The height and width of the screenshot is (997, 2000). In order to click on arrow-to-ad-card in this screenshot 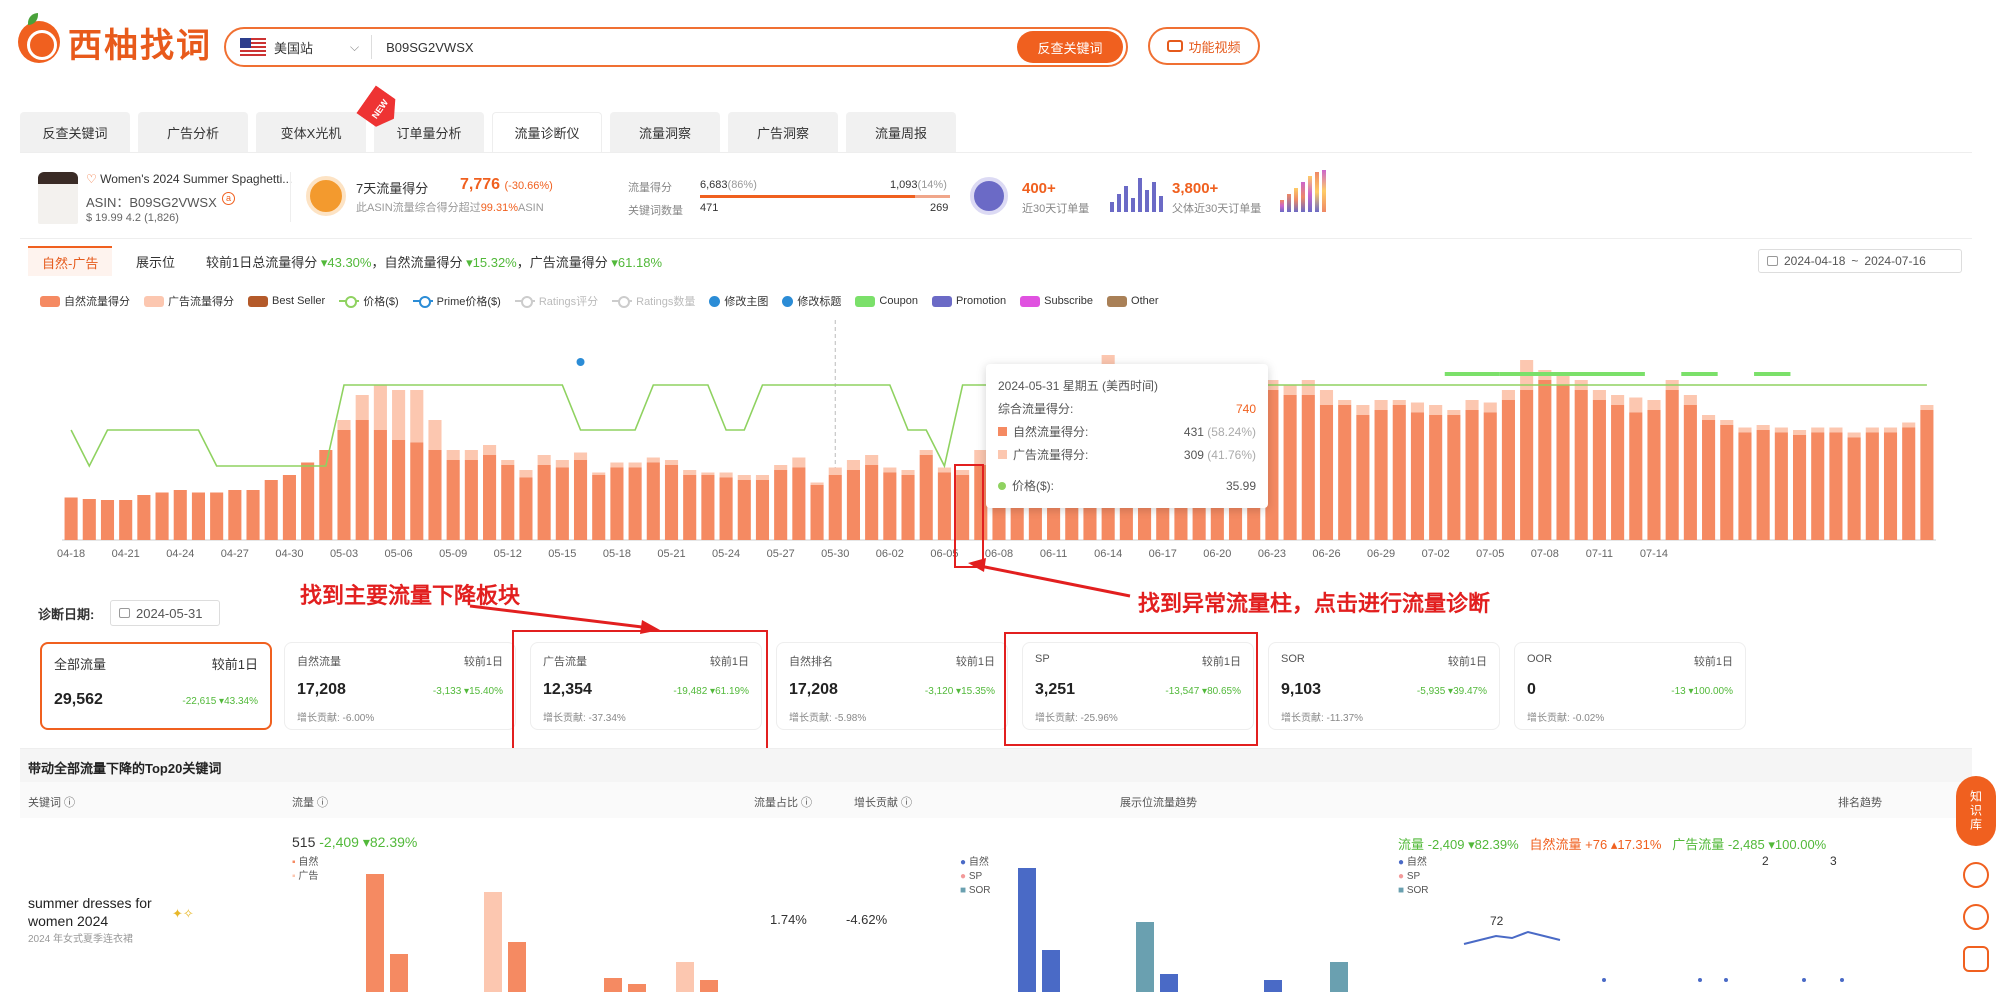, I will do `click(560, 617)`.